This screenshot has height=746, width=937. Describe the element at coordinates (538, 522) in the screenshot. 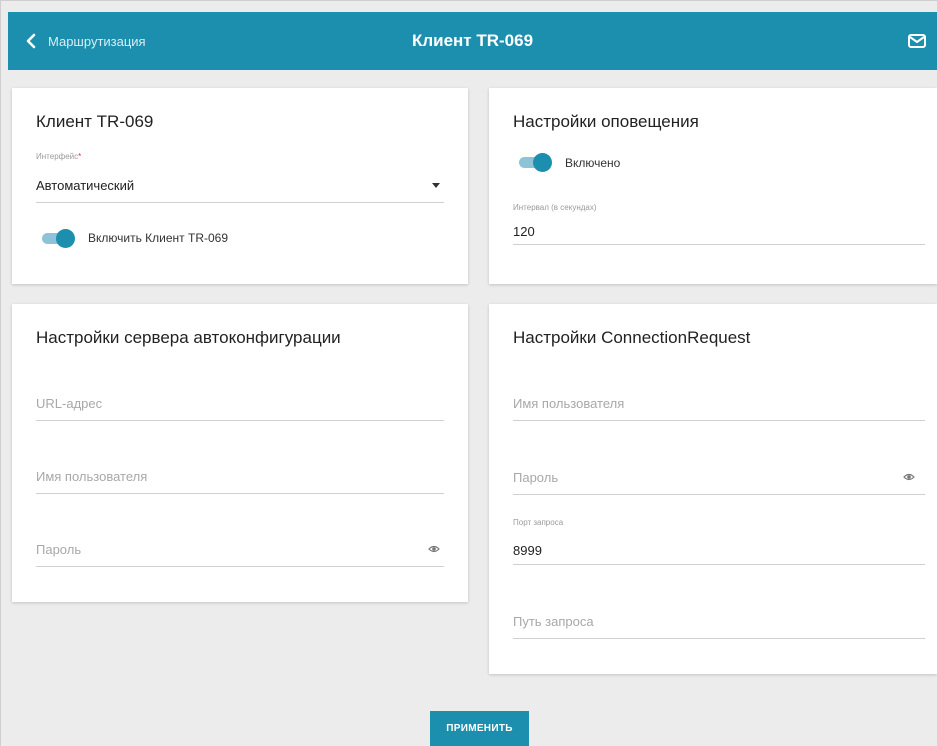

I see `port-label: Порт запроса` at that location.